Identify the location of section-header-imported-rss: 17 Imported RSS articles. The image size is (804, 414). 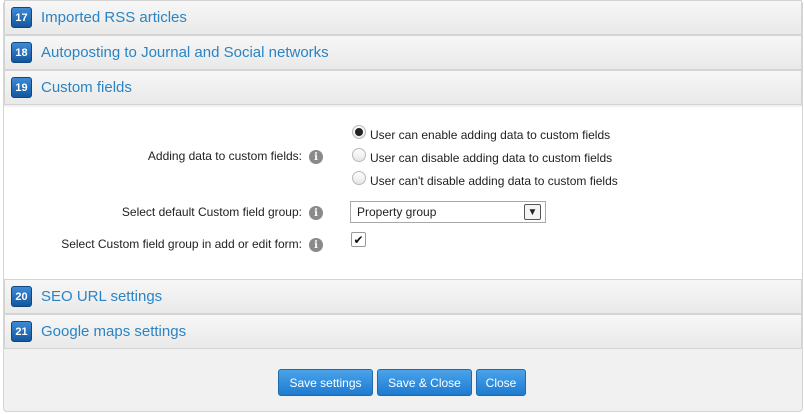
(403, 17).